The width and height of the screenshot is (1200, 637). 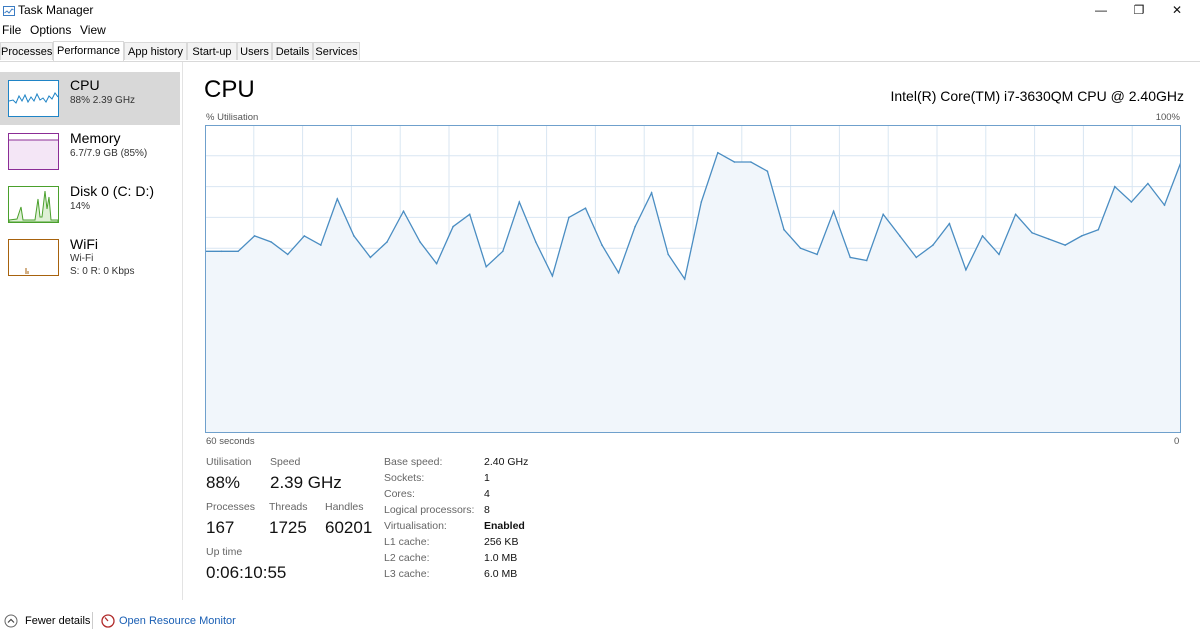 What do you see at coordinates (33, 204) in the screenshot?
I see `disk-thumbnail-graph` at bounding box center [33, 204].